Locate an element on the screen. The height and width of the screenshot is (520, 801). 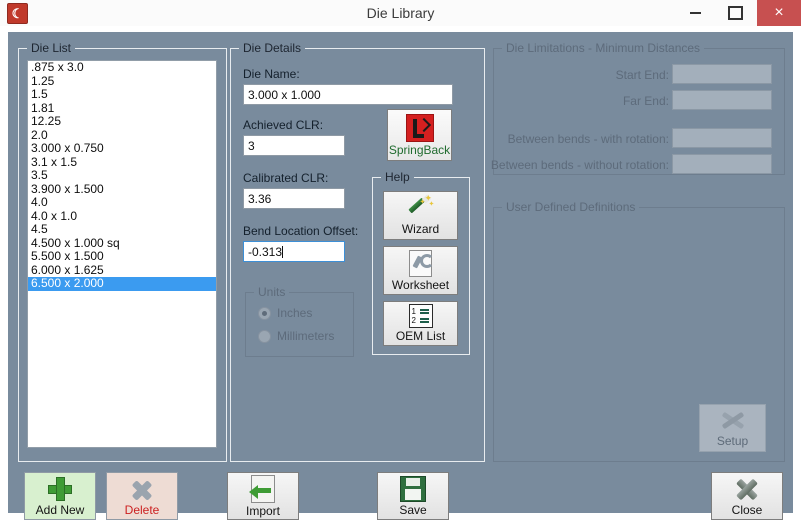
save-label: Save is located at coordinates (413, 509).